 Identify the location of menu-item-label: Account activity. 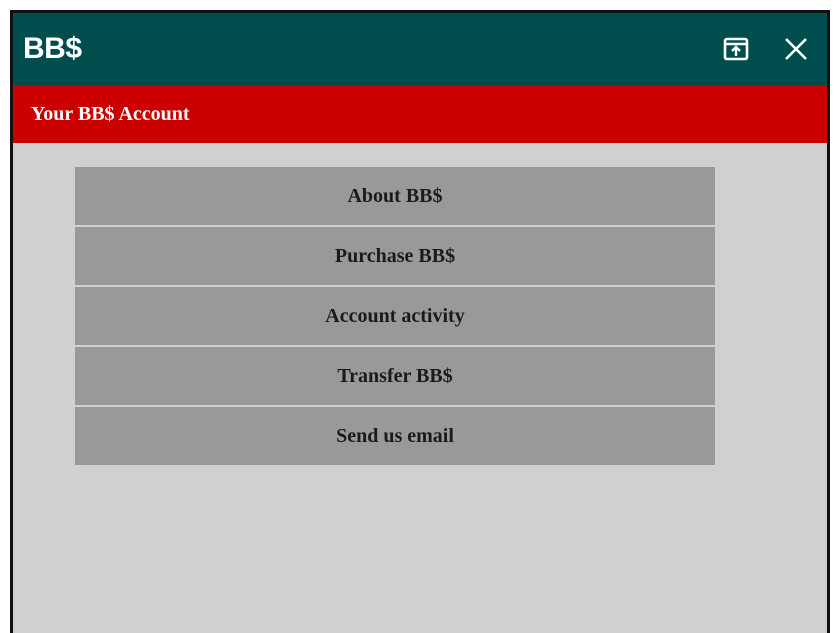
(395, 315).